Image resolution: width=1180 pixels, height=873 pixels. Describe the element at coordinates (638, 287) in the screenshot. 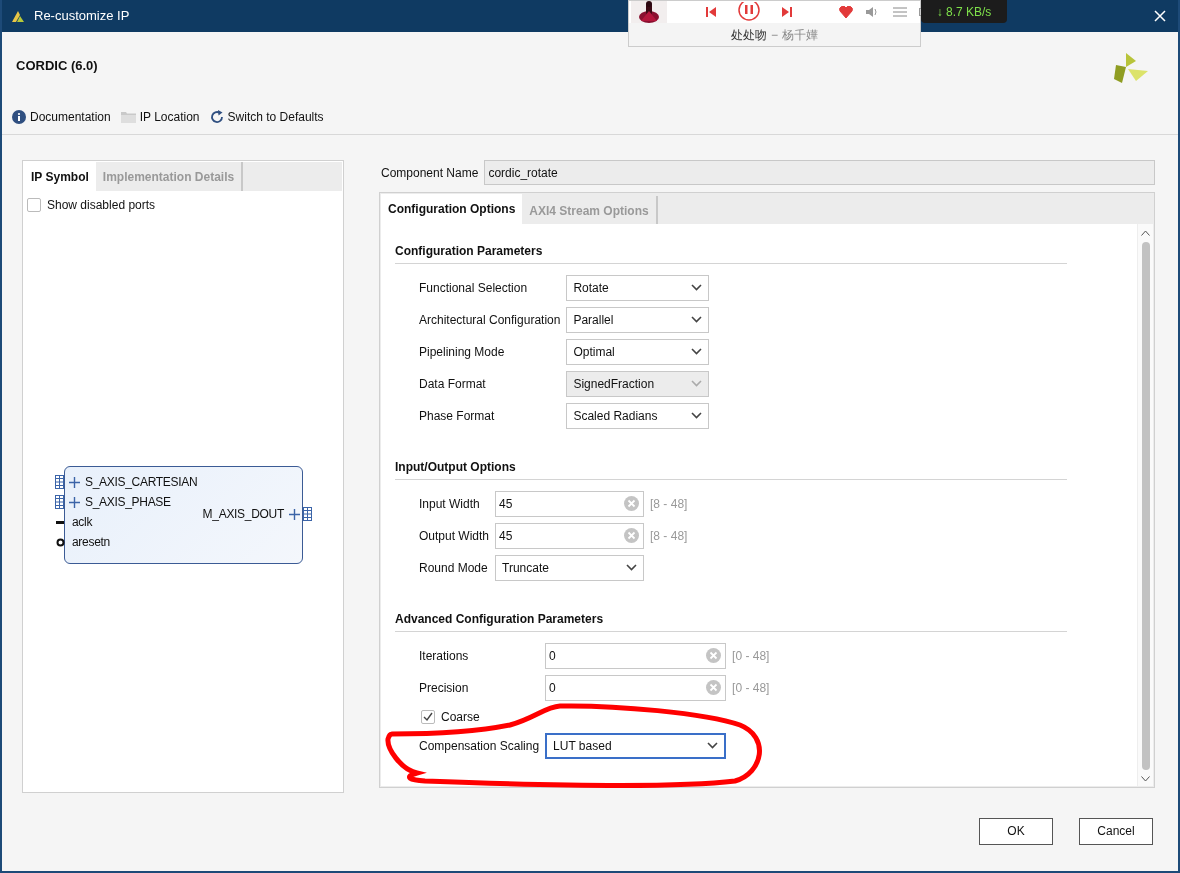

I see `dropdown: Rotate` at that location.